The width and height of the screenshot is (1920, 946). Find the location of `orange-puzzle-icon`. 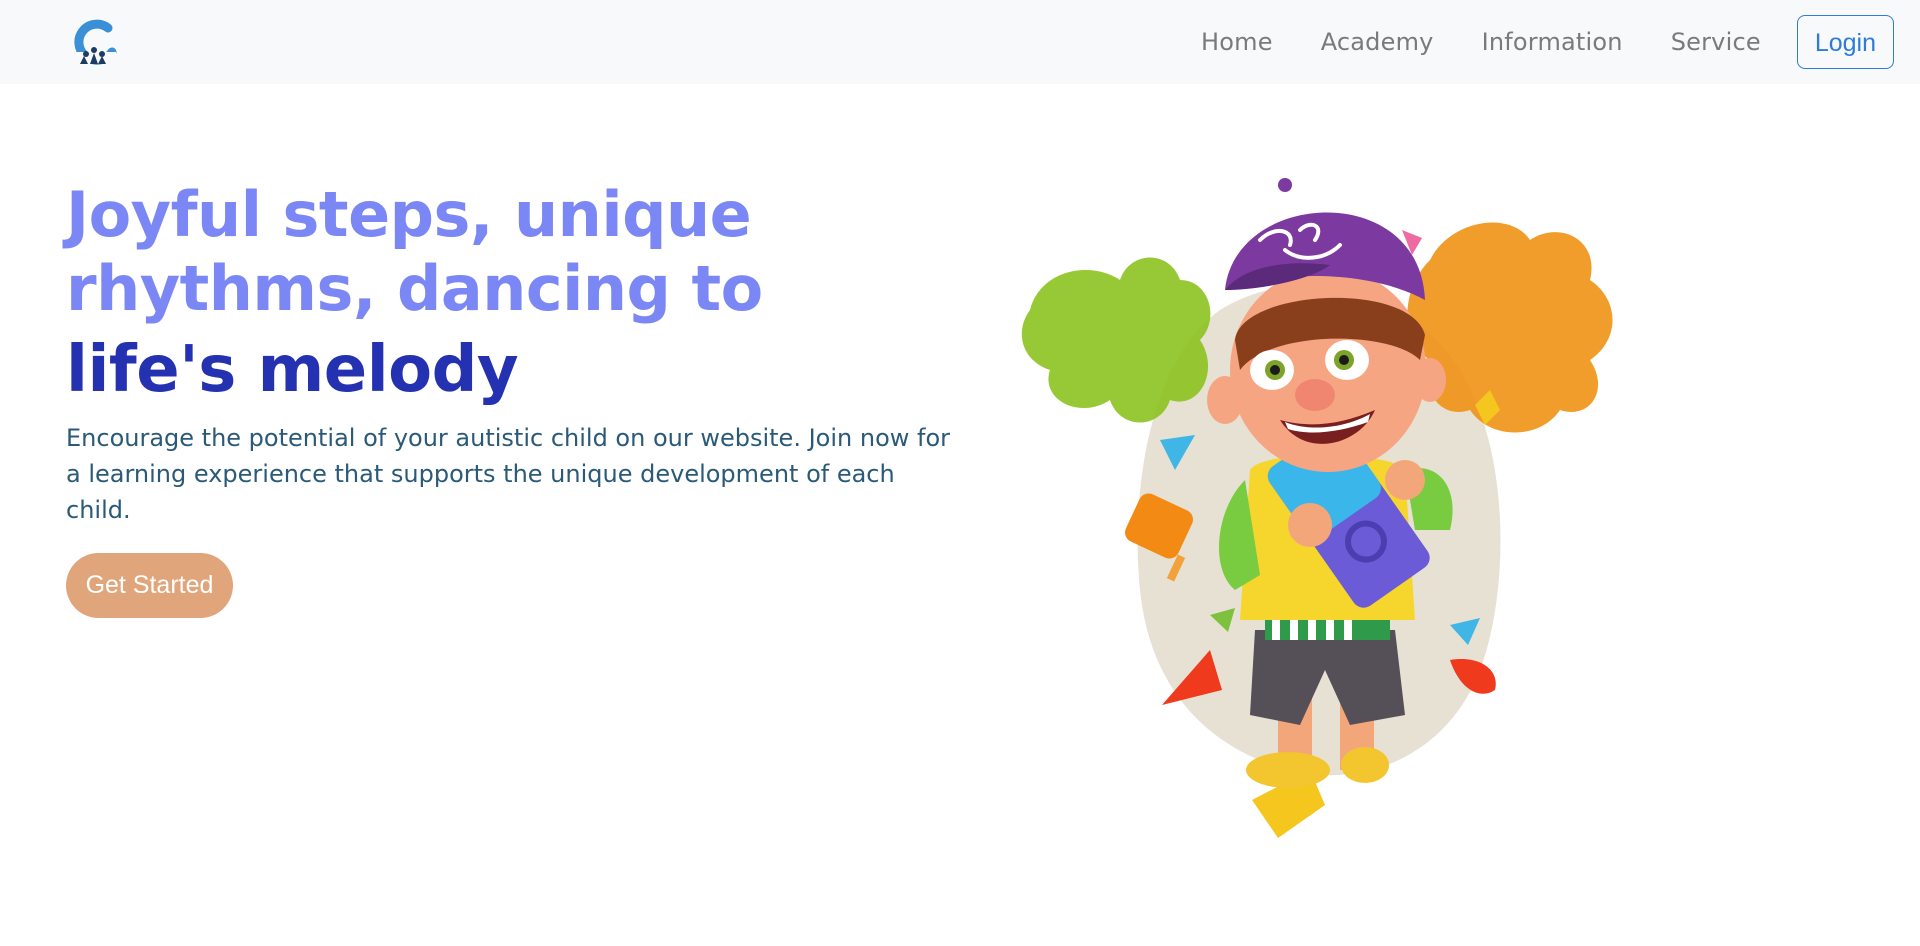

orange-puzzle-icon is located at coordinates (1510, 327).